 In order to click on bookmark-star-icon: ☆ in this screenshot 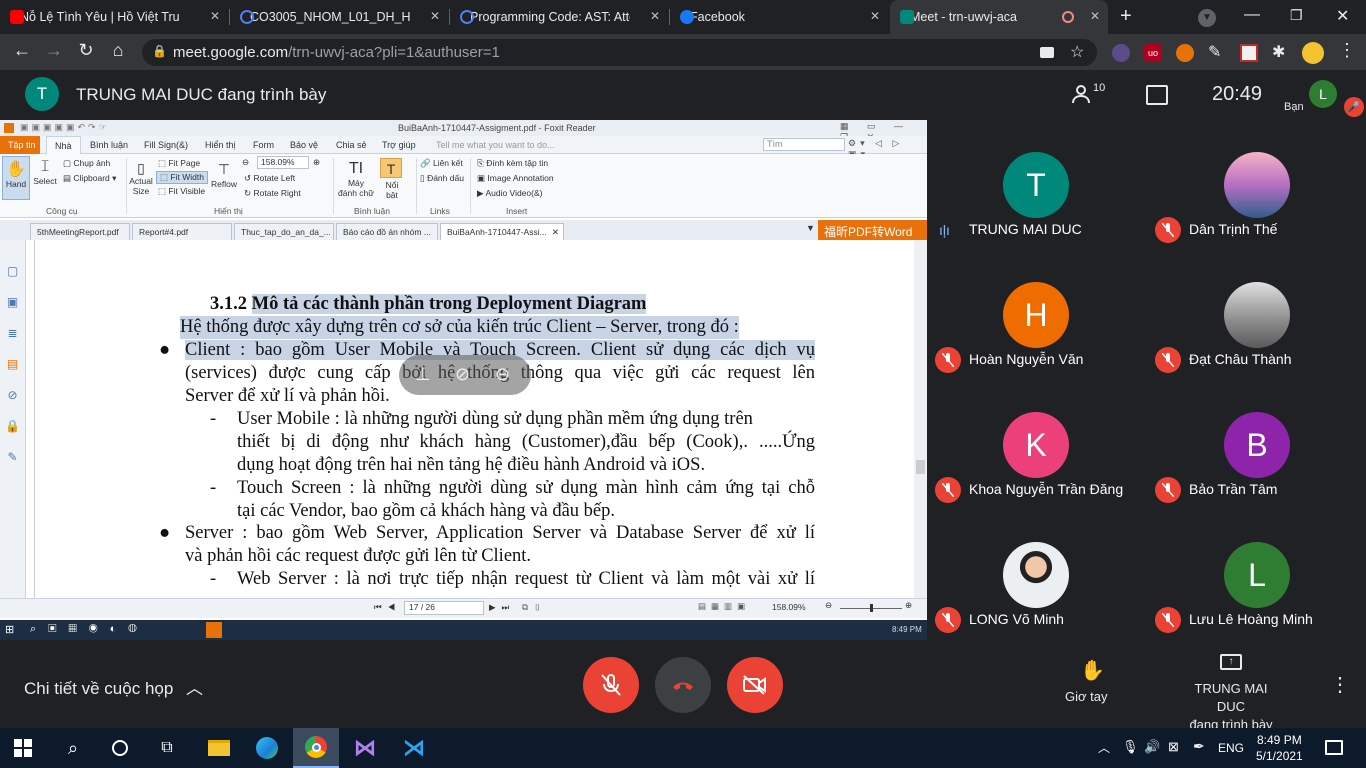, I will do `click(1077, 52)`.